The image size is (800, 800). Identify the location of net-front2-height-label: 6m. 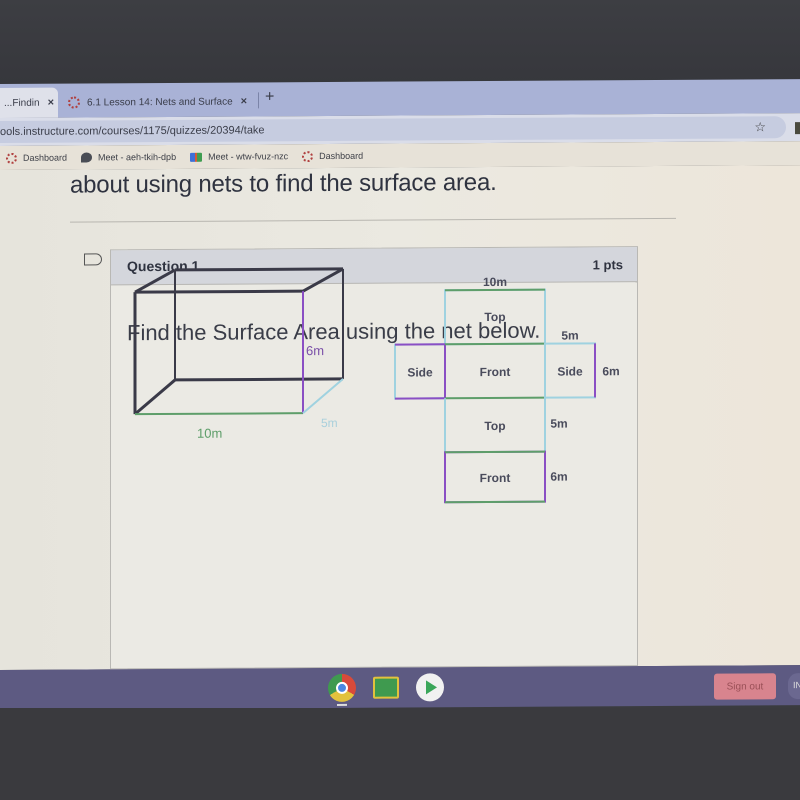
(558, 477).